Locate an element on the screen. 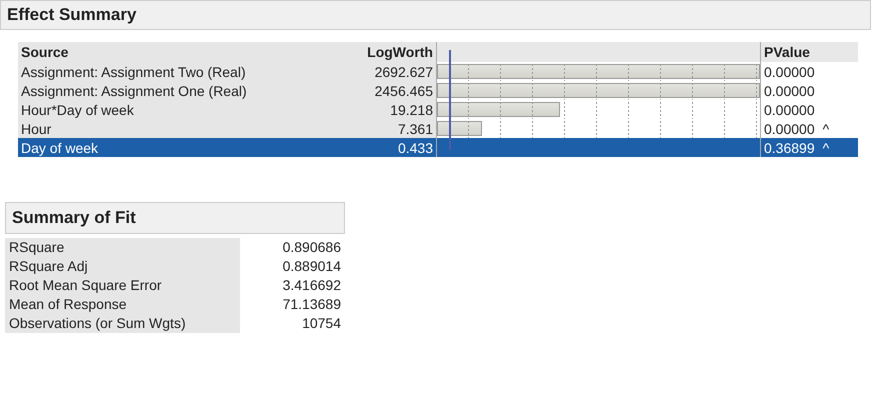 Image resolution: width=879 pixels, height=406 pixels. statistic-label: RSquare Adj is located at coordinates (122, 266).